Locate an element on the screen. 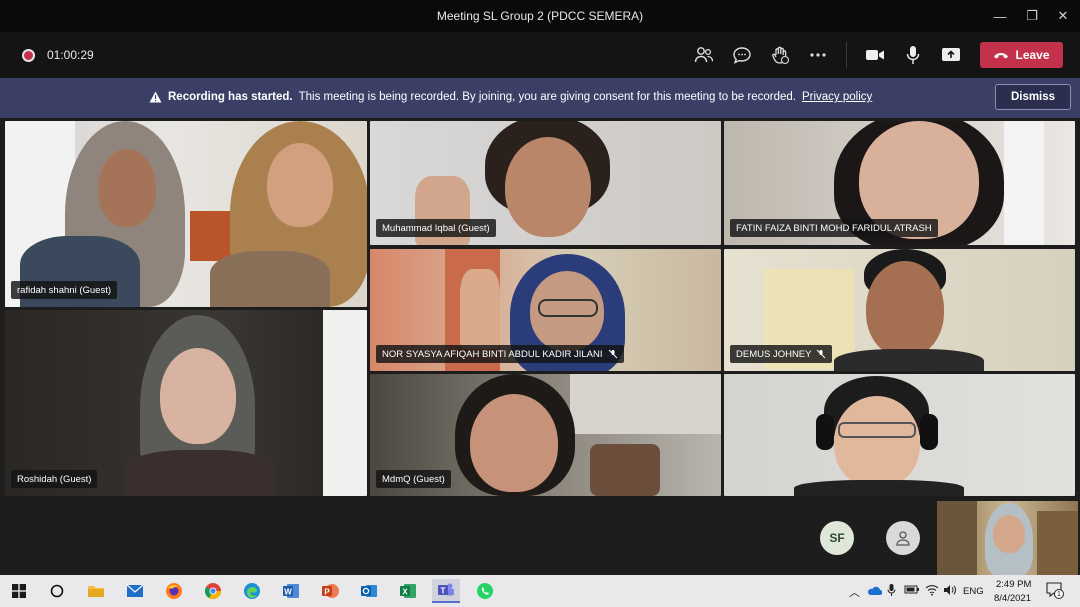 This screenshot has width=1080, height=607. video-tile-demus-johney: DEMUS JOHNEY is located at coordinates (899, 310).